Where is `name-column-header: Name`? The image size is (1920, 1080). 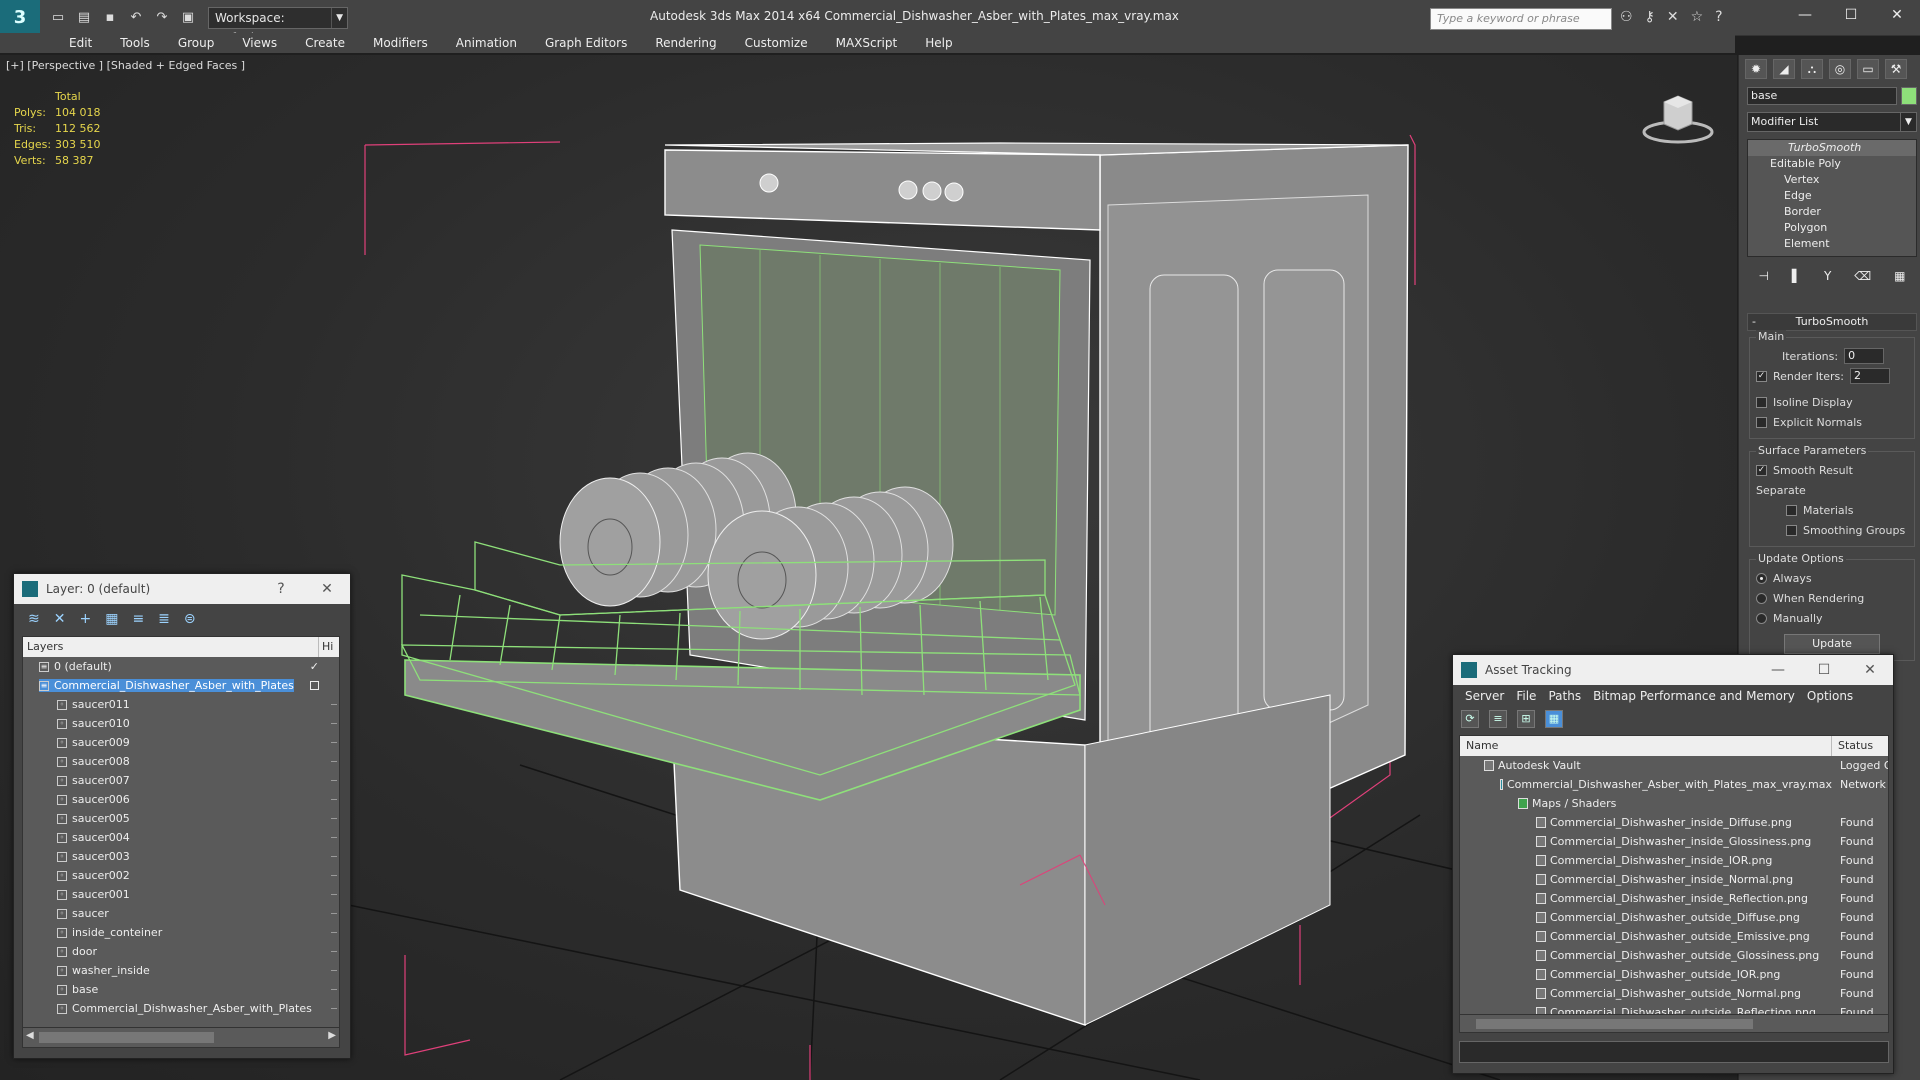
name-column-header: Name is located at coordinates (1646, 746).